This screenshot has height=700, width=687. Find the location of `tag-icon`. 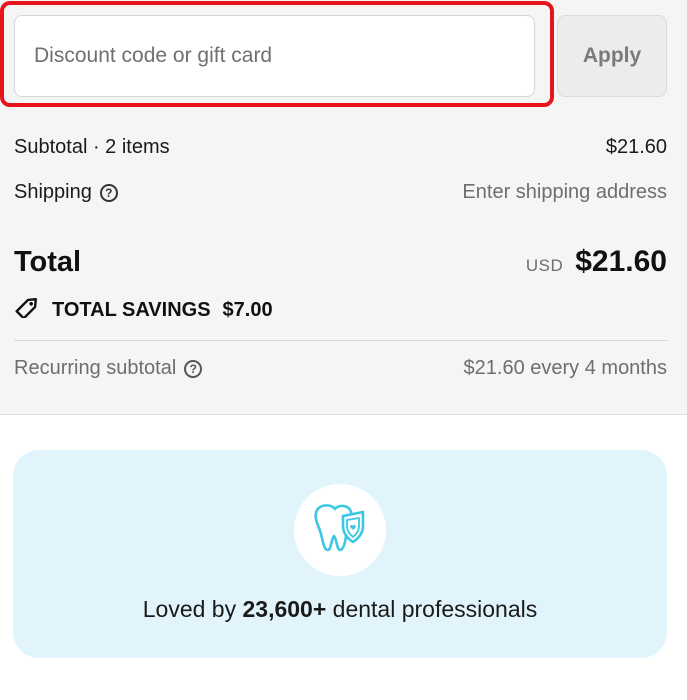

tag-icon is located at coordinates (28, 310).